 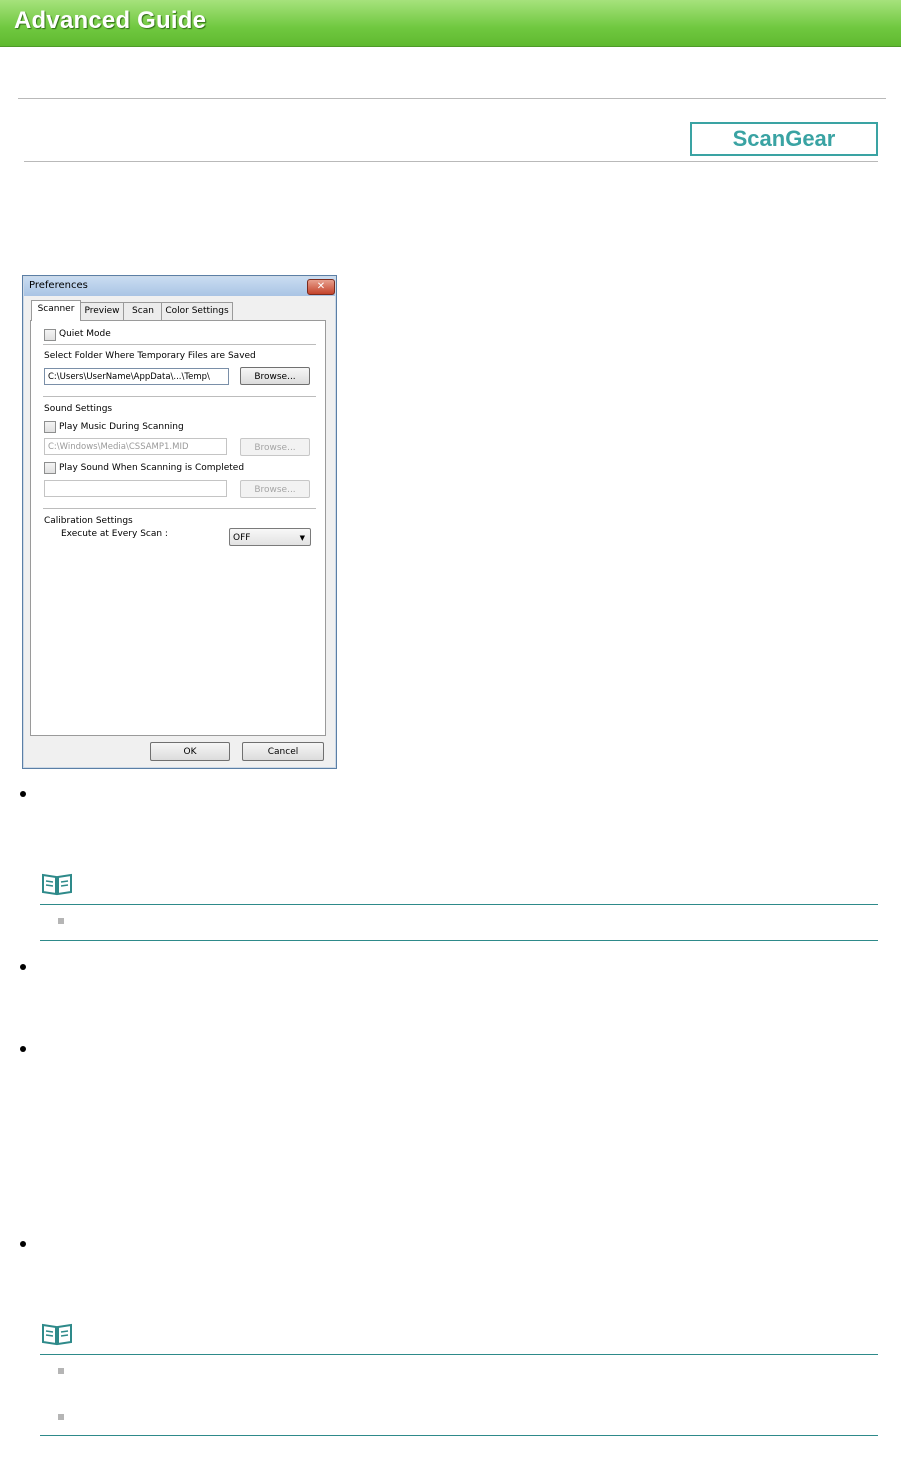 What do you see at coordinates (88, 521) in the screenshot?
I see `calibration-label: Calibration Settings` at bounding box center [88, 521].